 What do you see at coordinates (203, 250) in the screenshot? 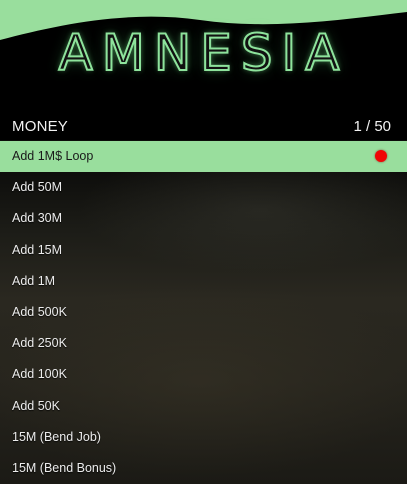
I see `menu-item-add-15m: Add 15M` at bounding box center [203, 250].